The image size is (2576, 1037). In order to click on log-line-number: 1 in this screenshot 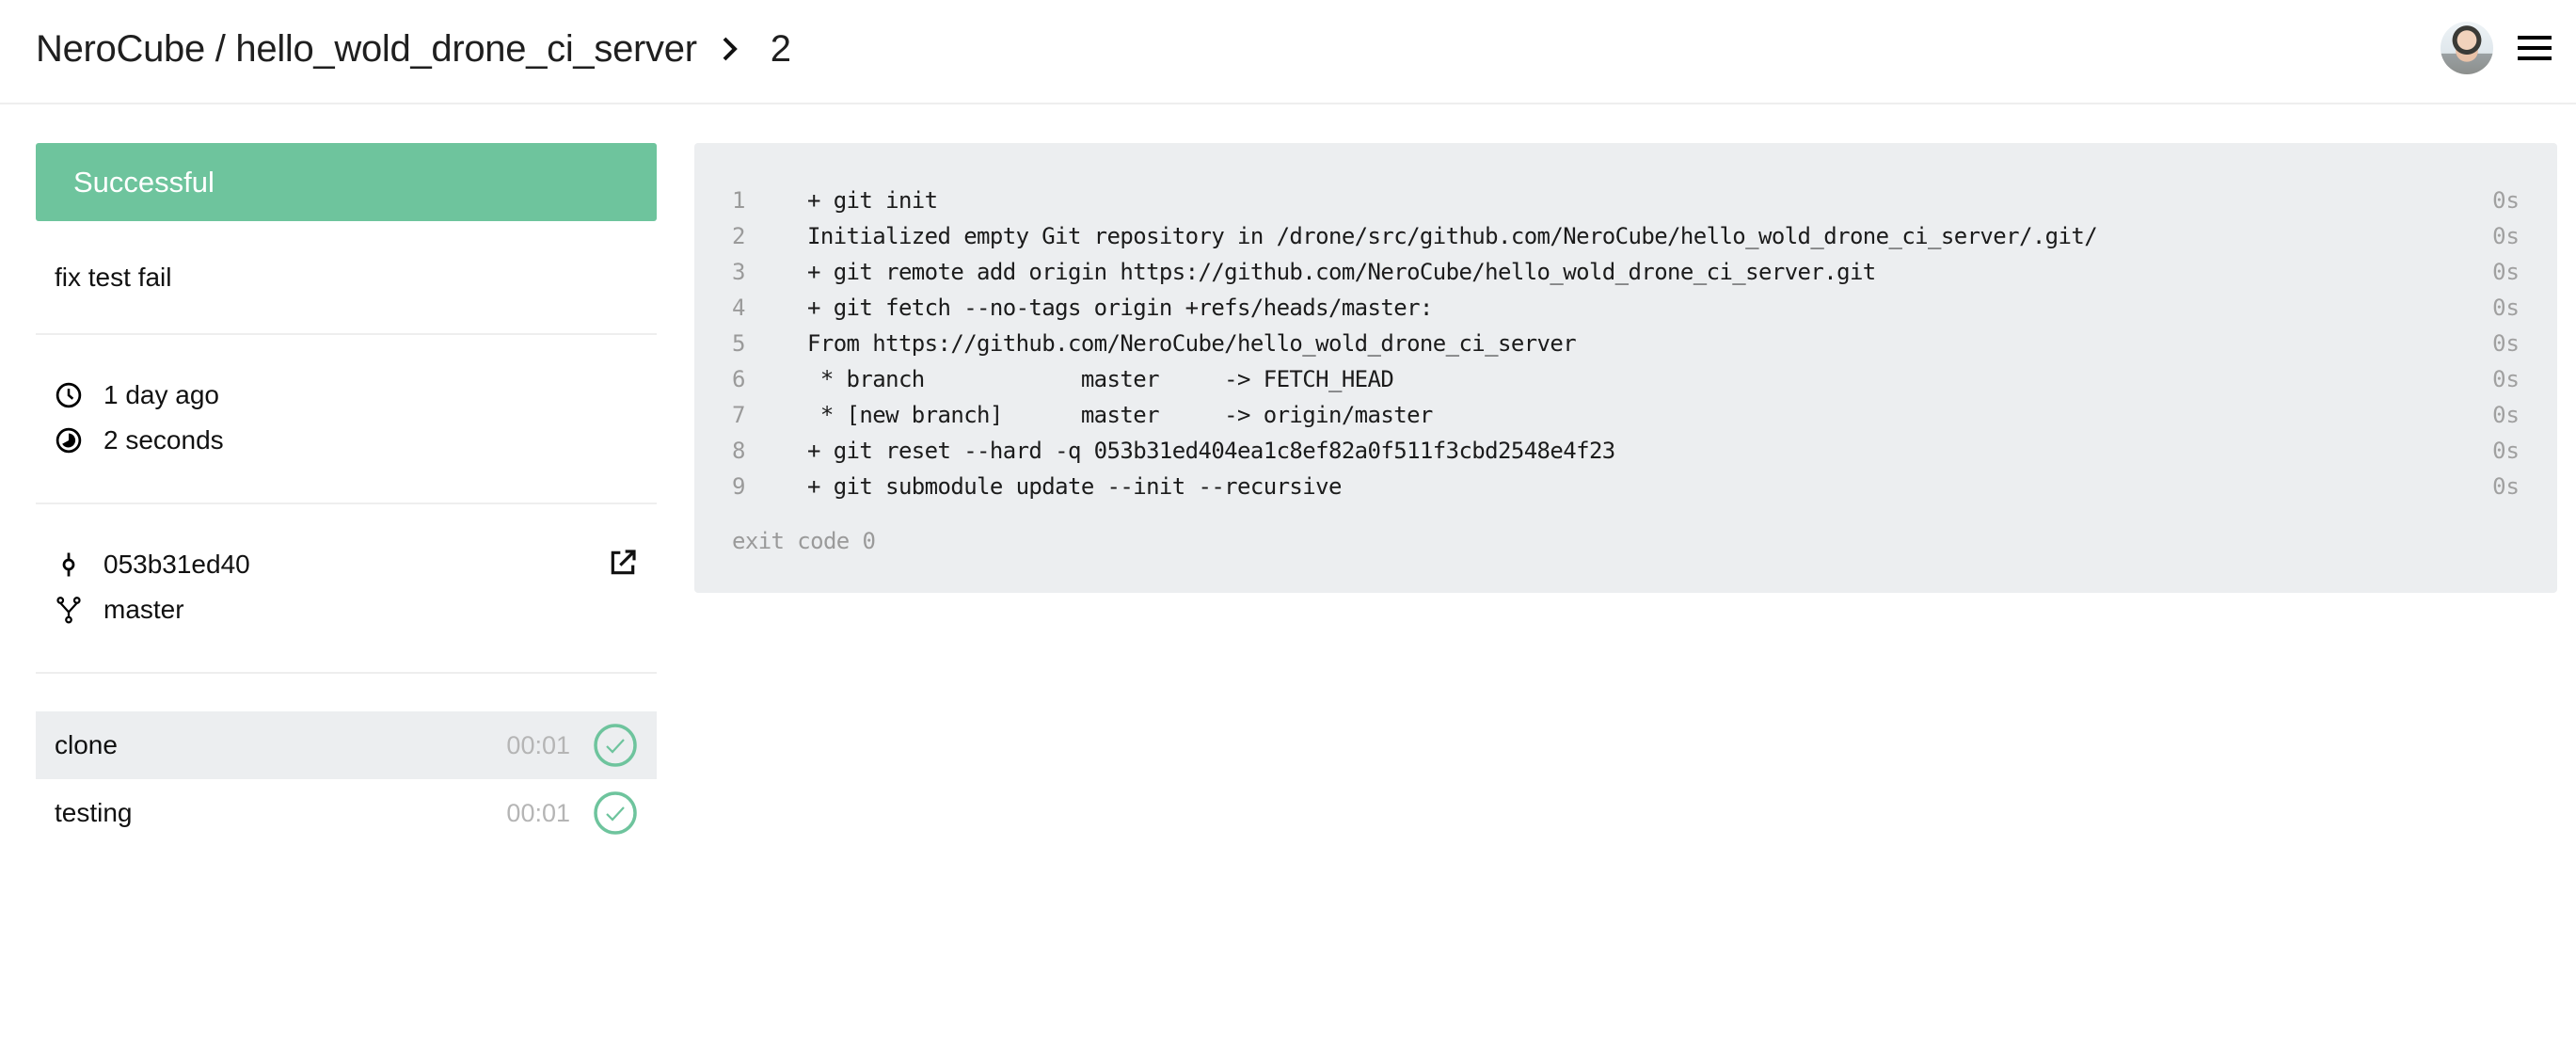, I will do `click(739, 200)`.